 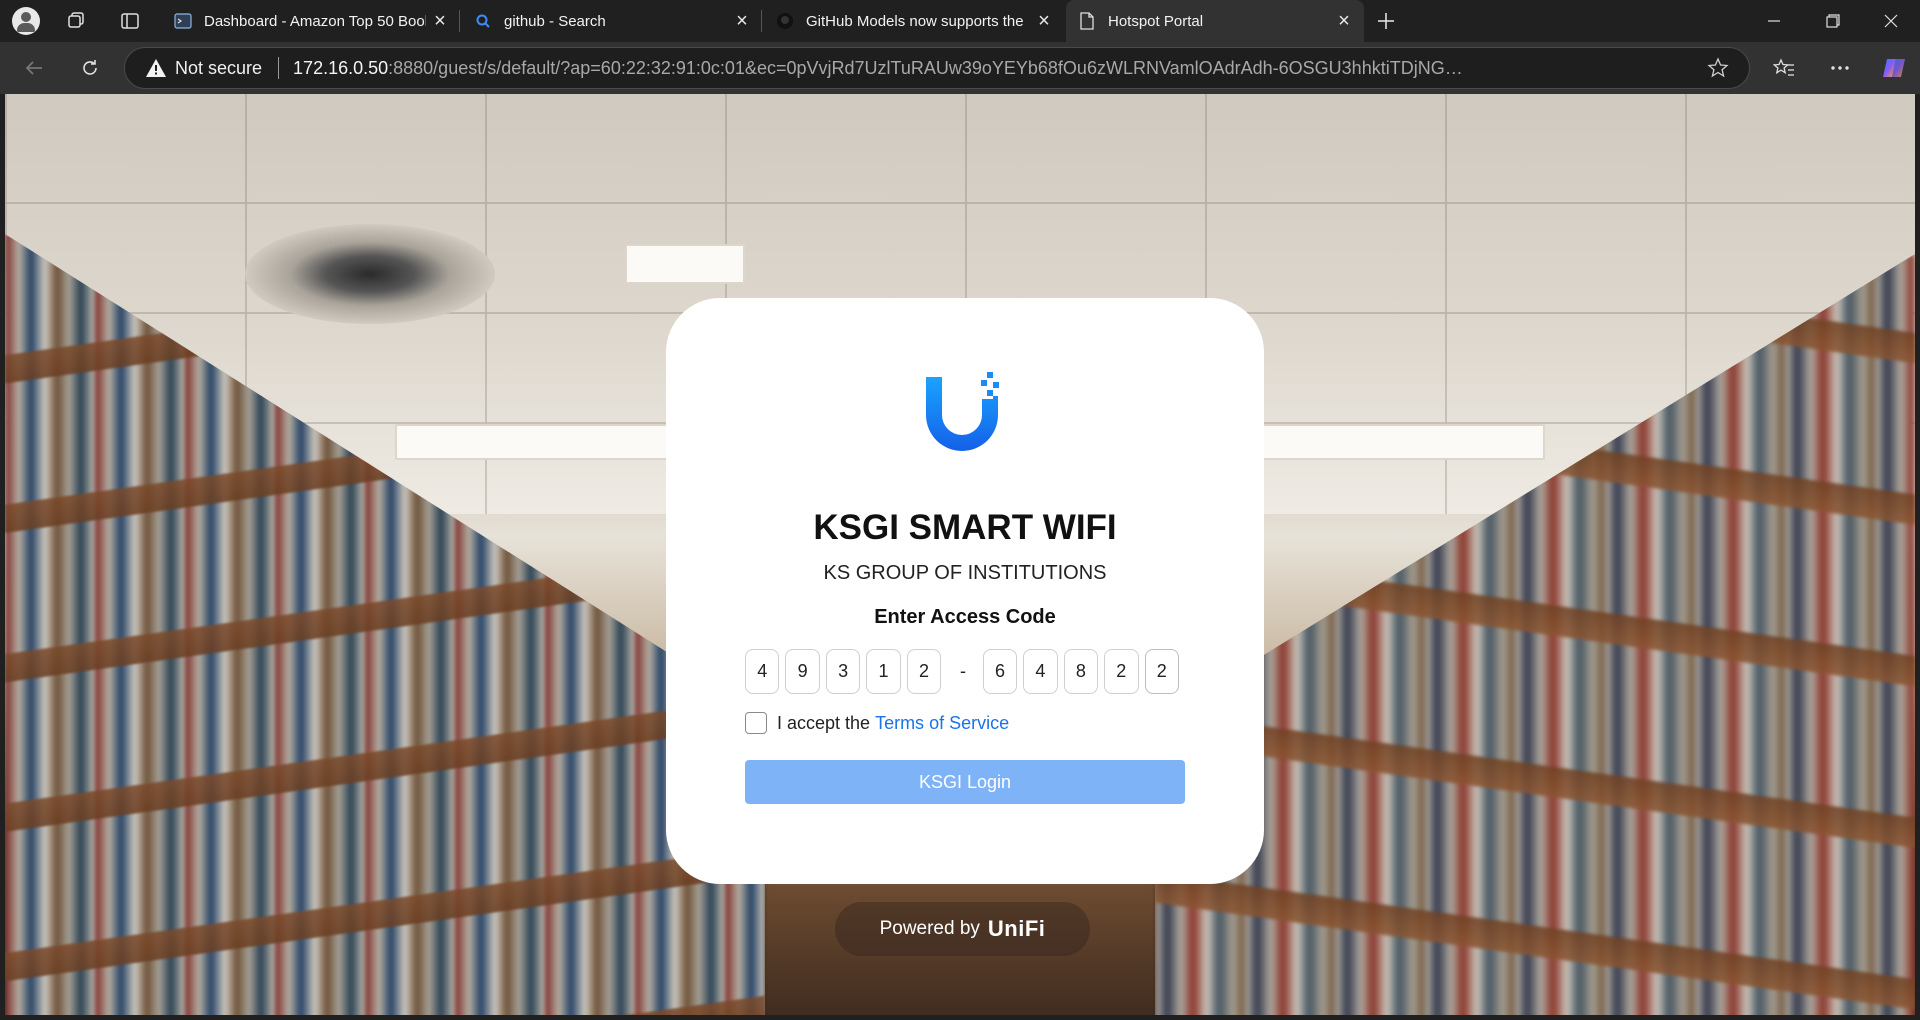 What do you see at coordinates (883, 671) in the screenshot?
I see `code-digit-field: 1` at bounding box center [883, 671].